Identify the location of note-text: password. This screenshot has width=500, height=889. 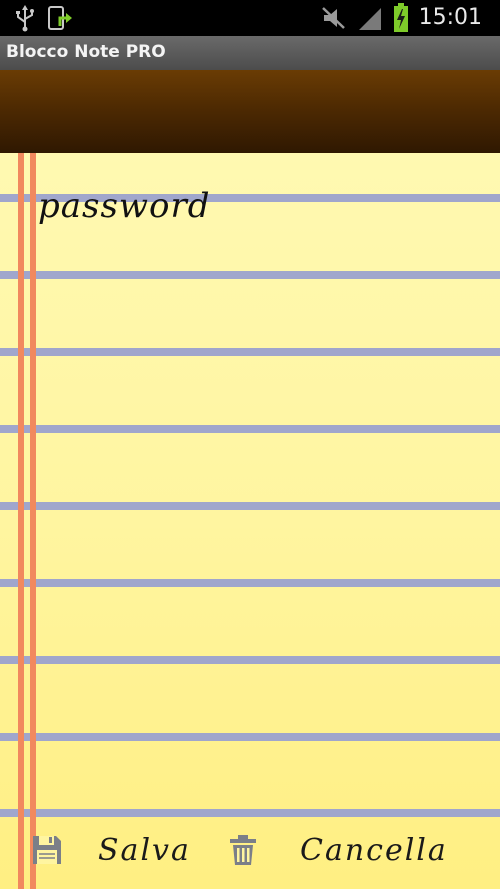
(124, 206).